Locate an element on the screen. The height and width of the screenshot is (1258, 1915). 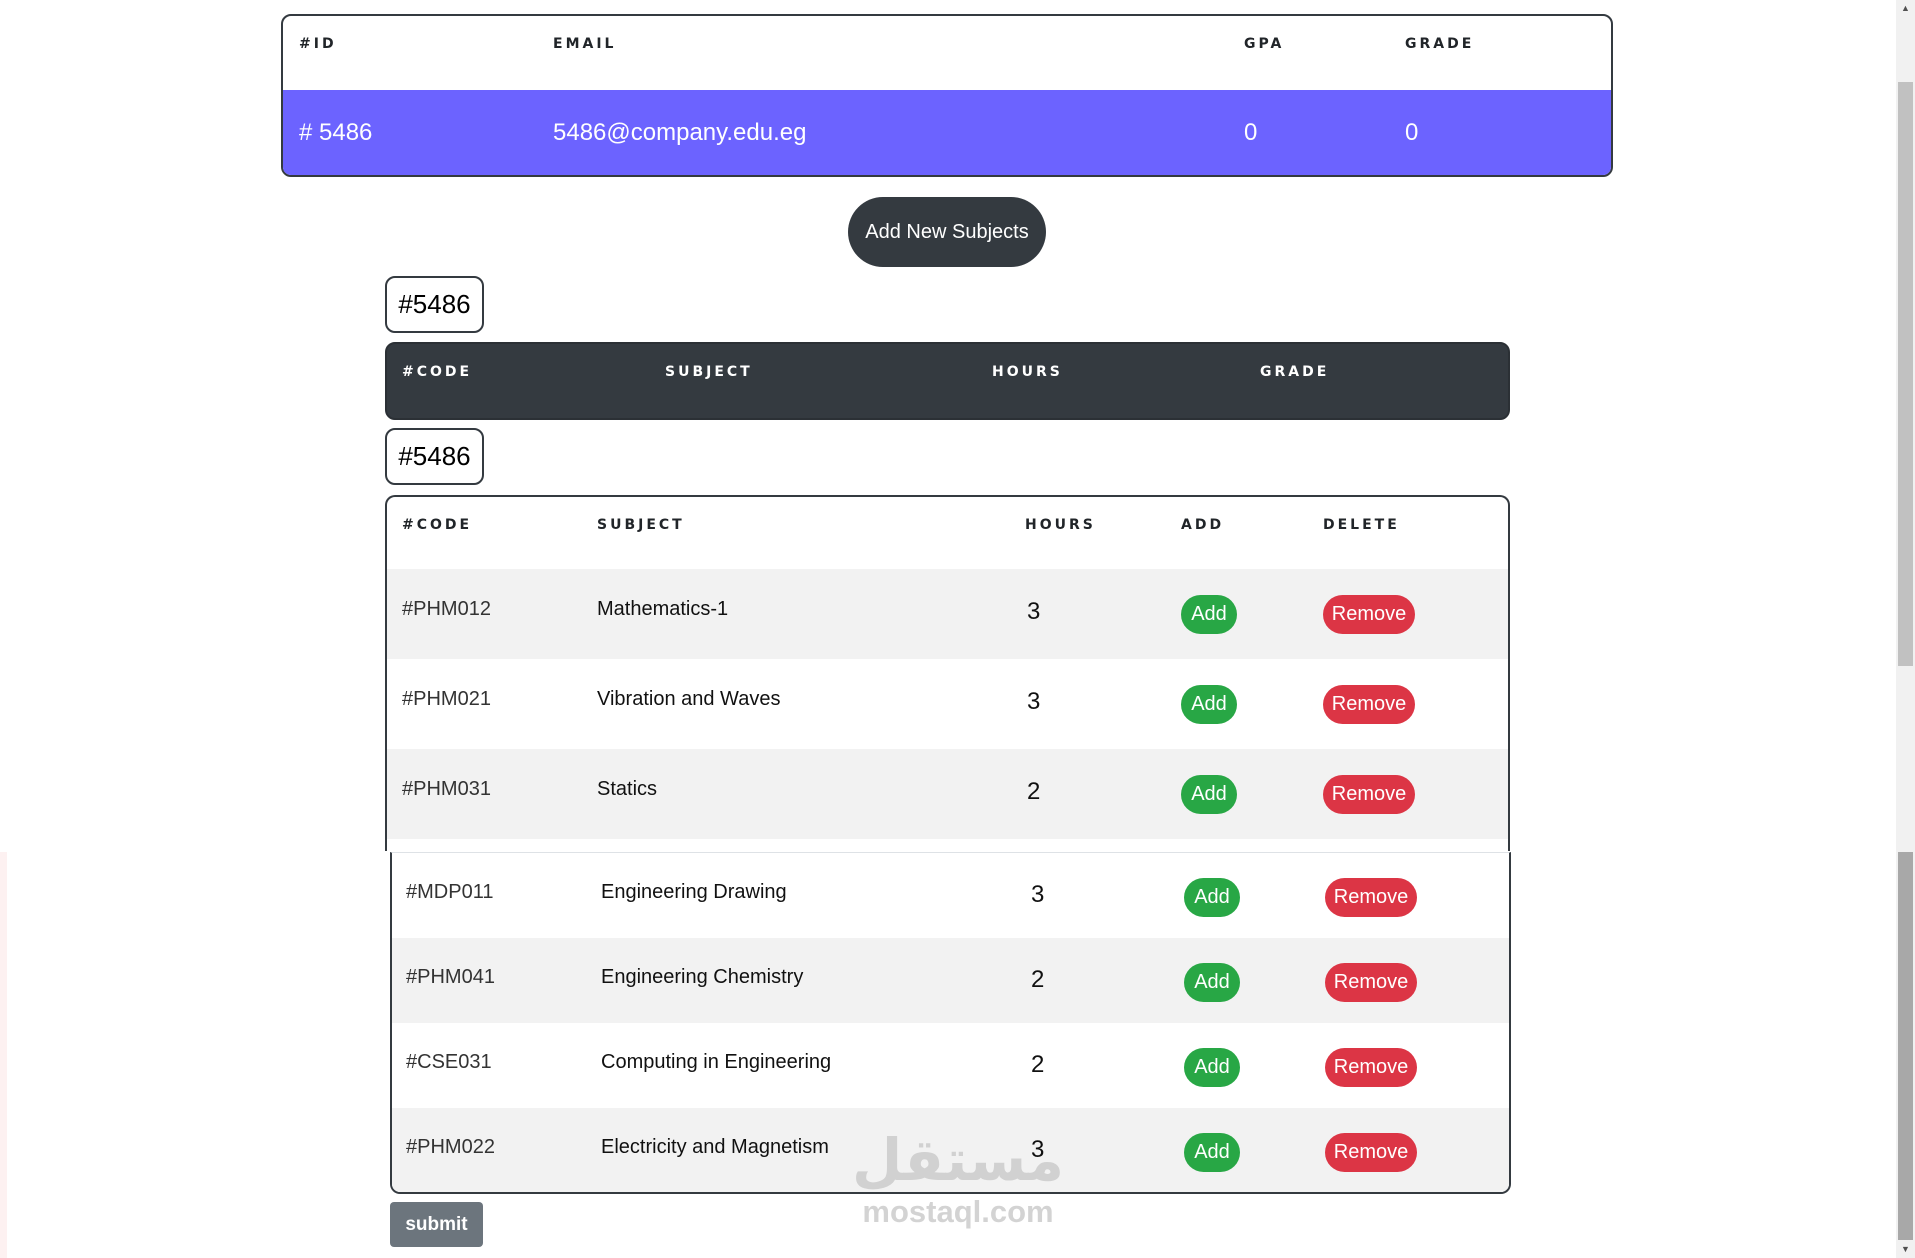
subject-code: #PHM031 is located at coordinates (446, 789).